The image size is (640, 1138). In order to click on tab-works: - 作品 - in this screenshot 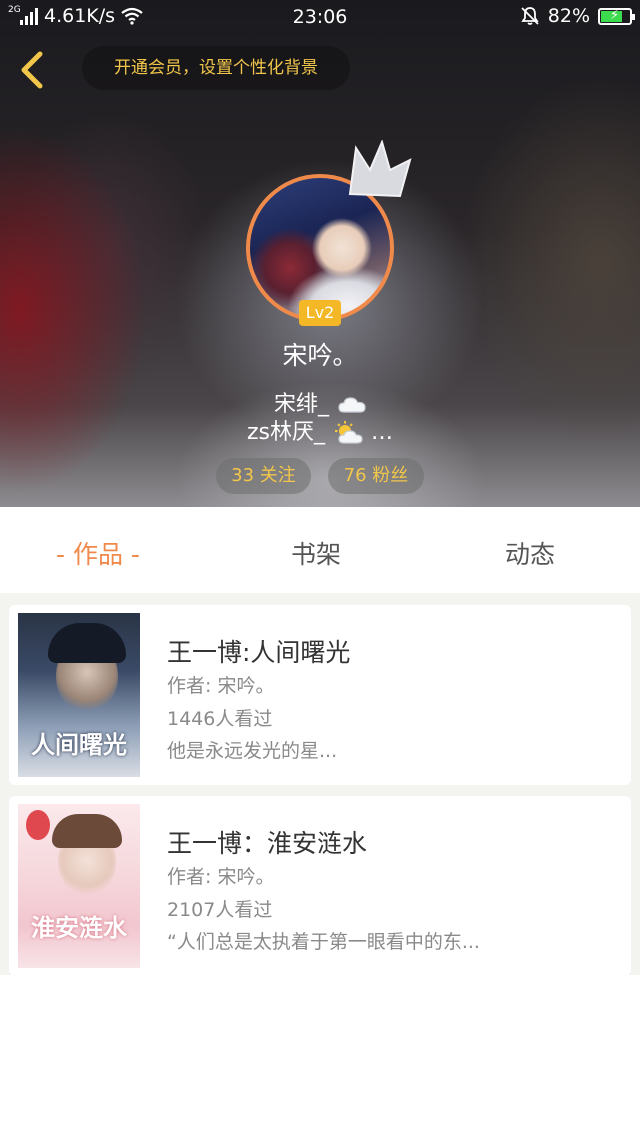, I will do `click(98, 553)`.